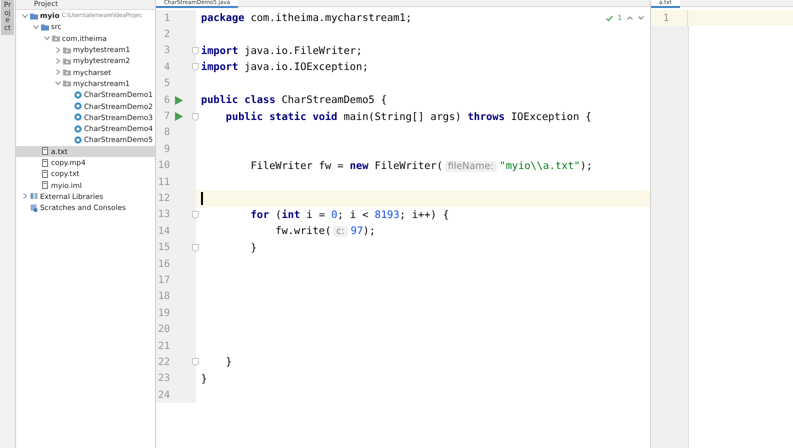  Describe the element at coordinates (163, 330) in the screenshot. I see `line-number: 20` at that location.